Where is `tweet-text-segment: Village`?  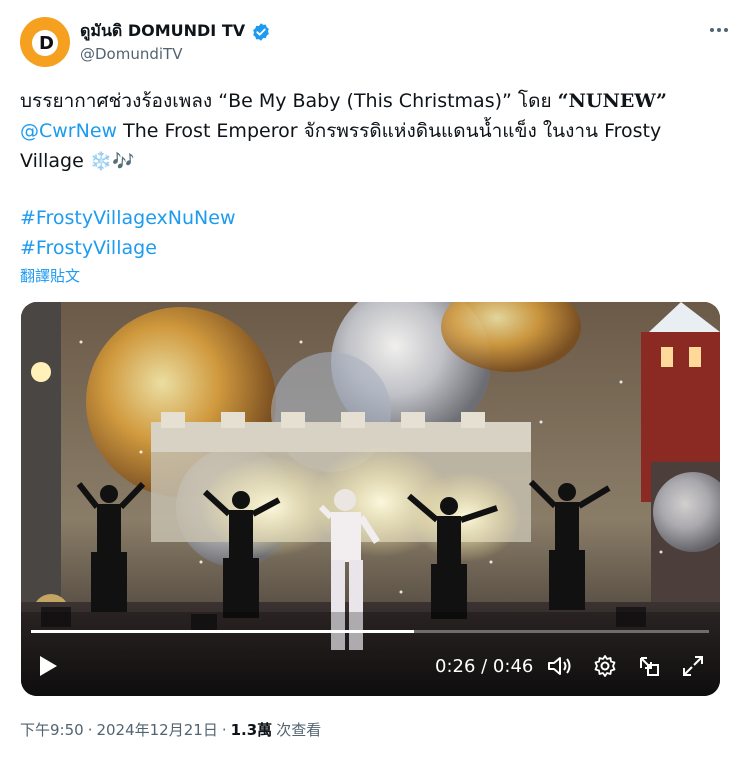
tweet-text-segment: Village is located at coordinates (55, 161).